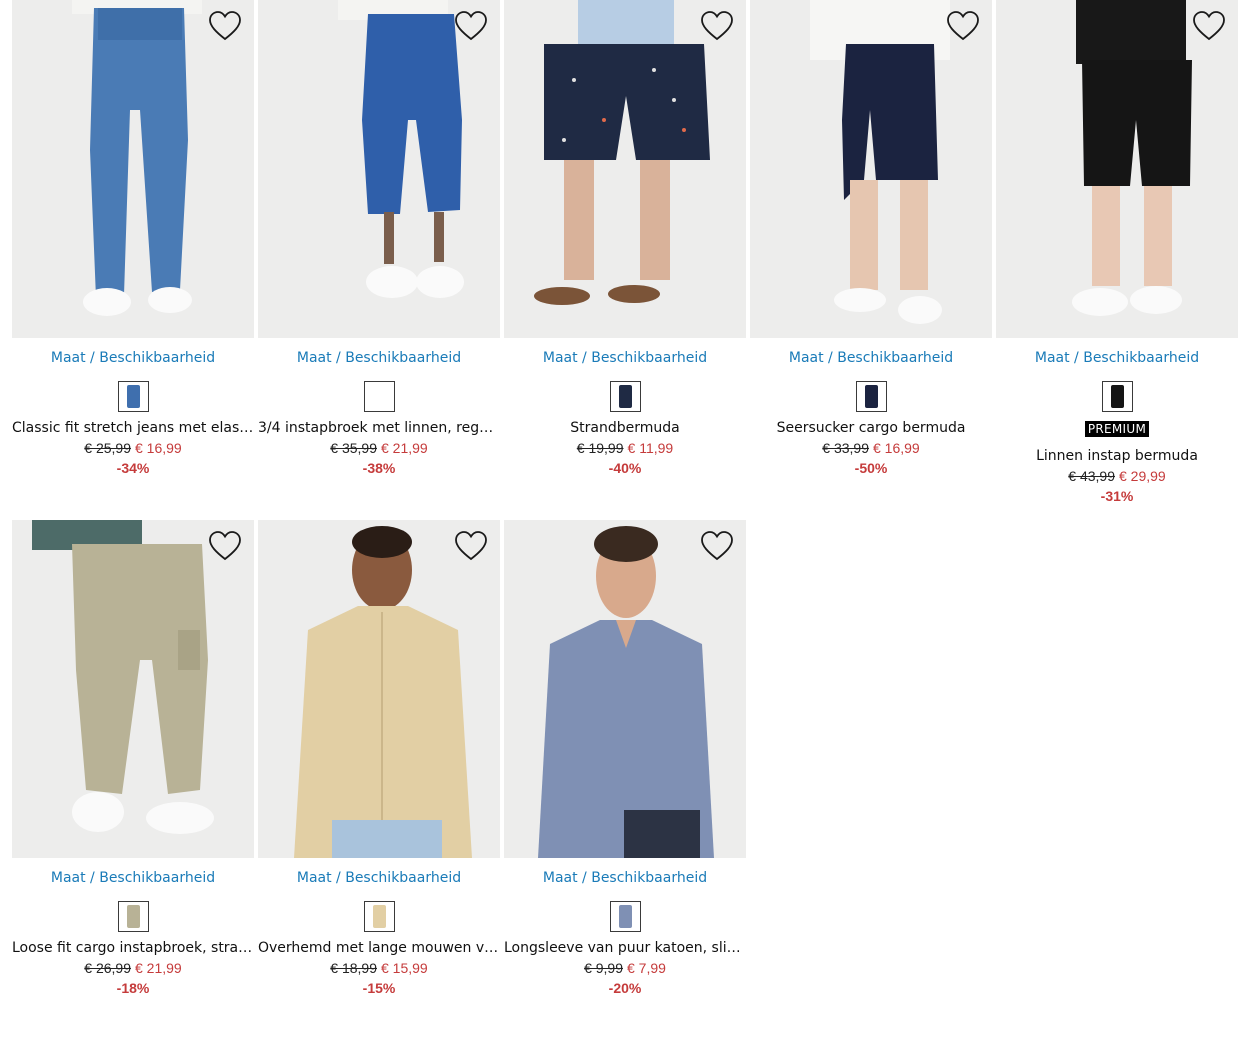  I want to click on product-title: Seersucker cargo bermuda, so click(871, 428).